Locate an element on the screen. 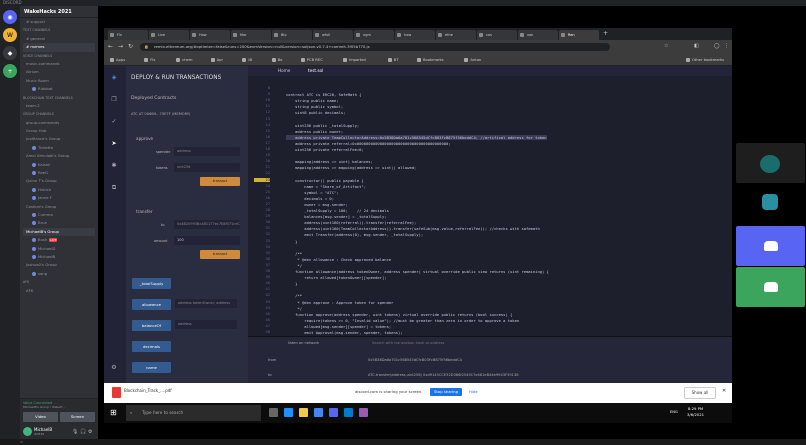  home-icon: ◉ is located at coordinates (10, 17).